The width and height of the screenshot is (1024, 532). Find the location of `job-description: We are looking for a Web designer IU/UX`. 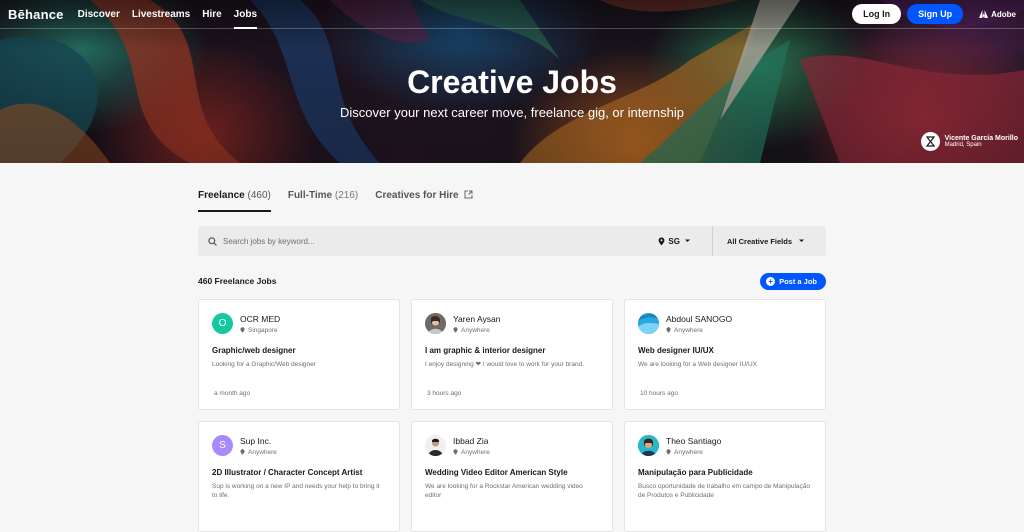

job-description: We are looking for a Web designer IU/UX is located at coordinates (697, 364).